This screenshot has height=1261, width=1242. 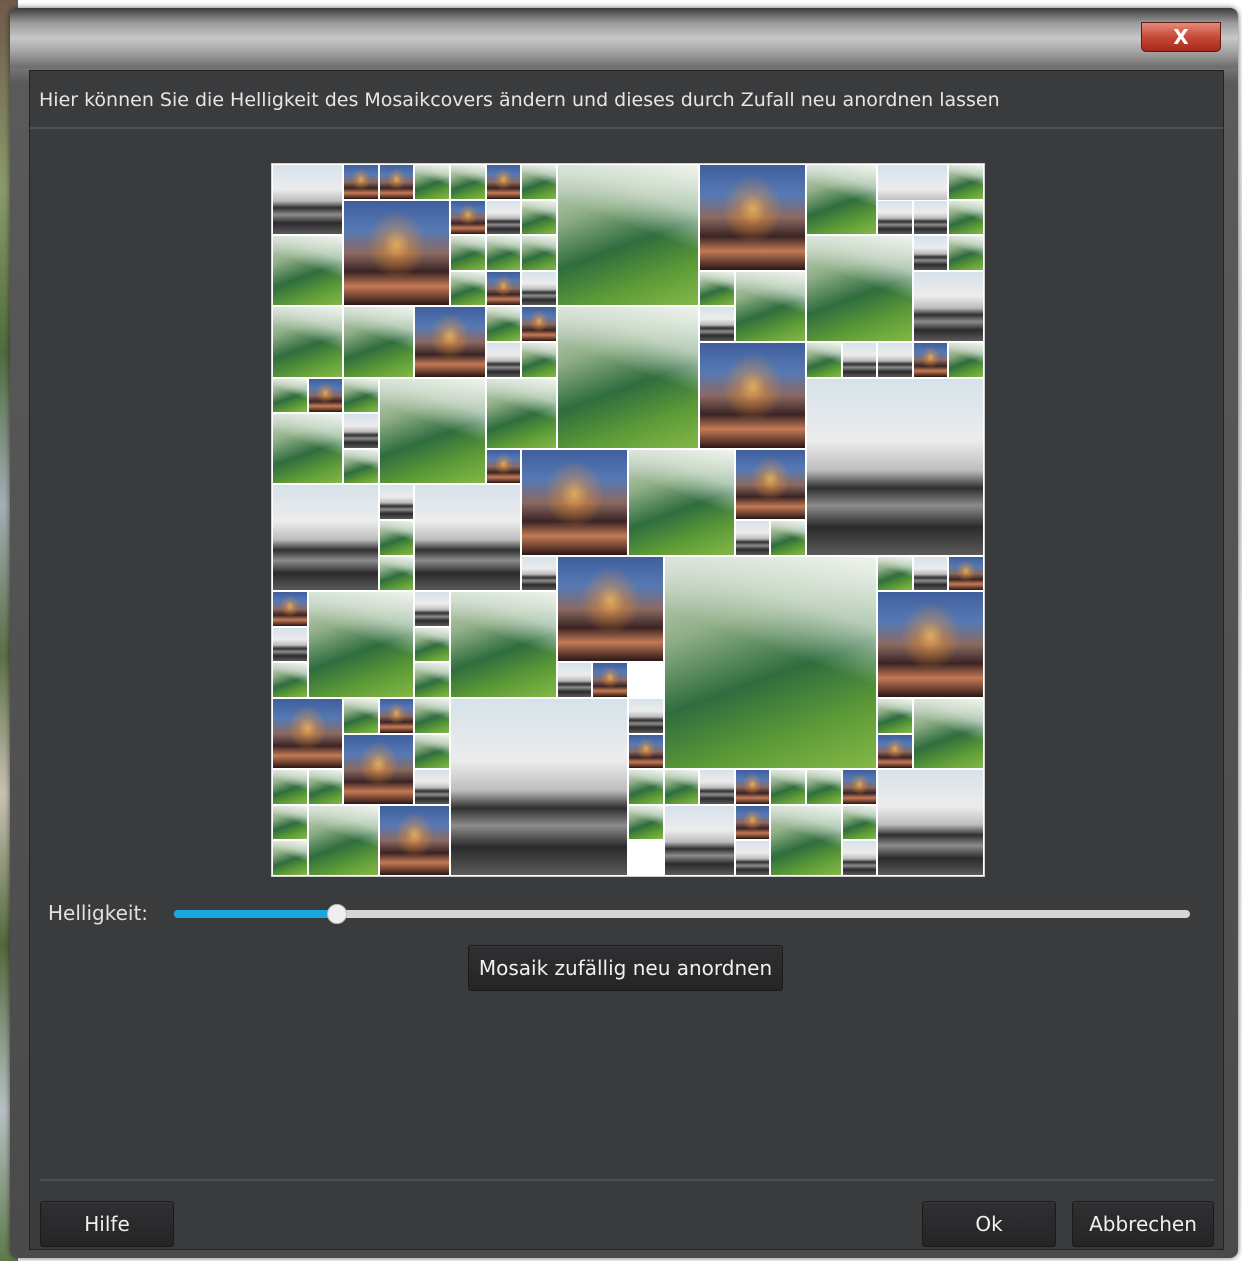 I want to click on footer-divider, so click(x=627, y=1180).